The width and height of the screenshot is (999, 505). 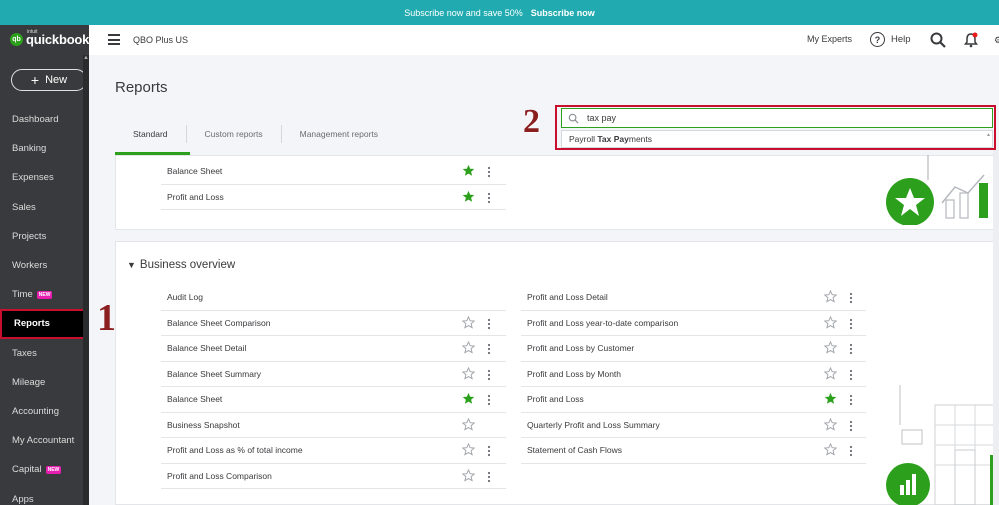 I want to click on report-link: Business Snapshot, so click(x=203, y=425).